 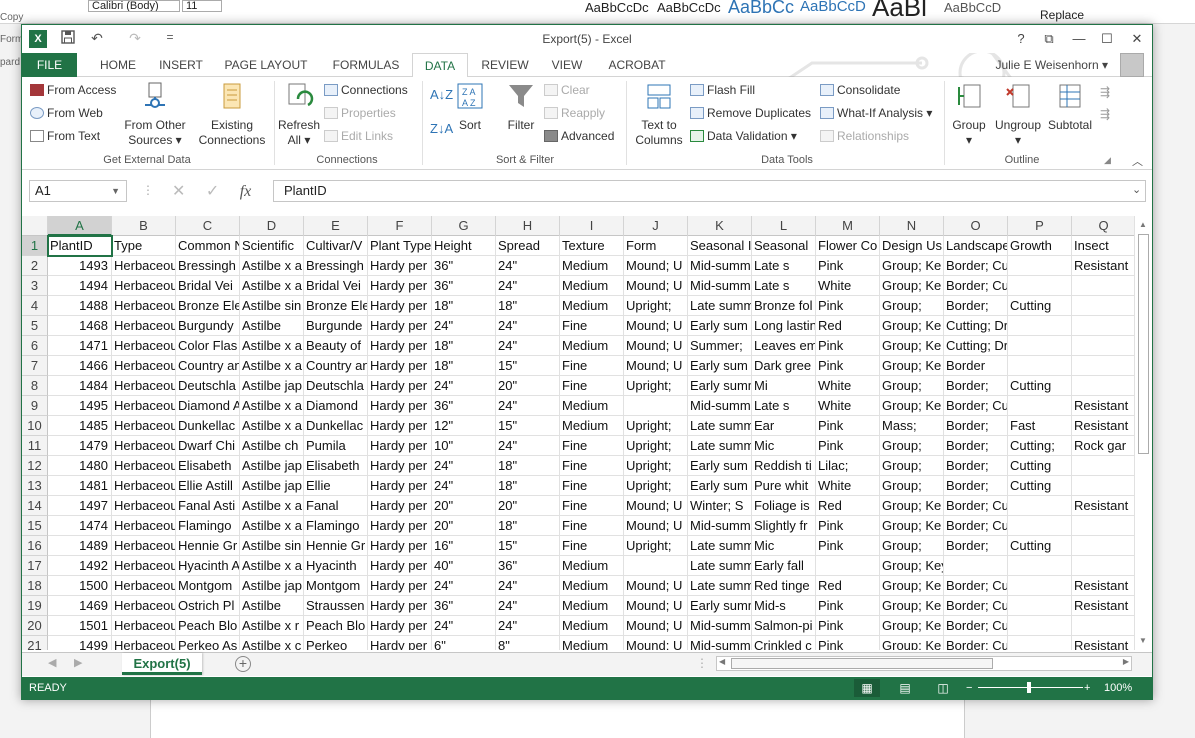 I want to click on header-cell: Texture, so click(x=592, y=246).